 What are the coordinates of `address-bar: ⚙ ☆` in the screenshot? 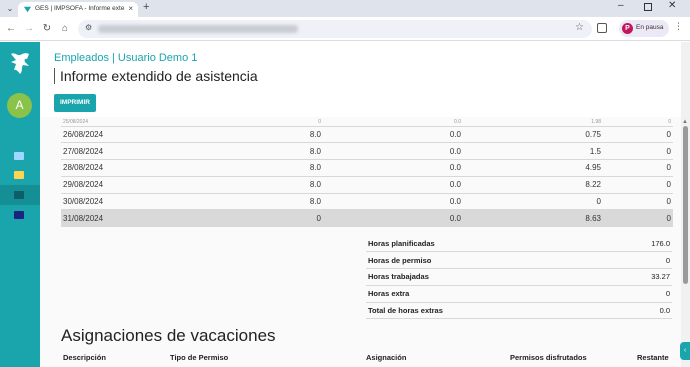 It's located at (335, 29).